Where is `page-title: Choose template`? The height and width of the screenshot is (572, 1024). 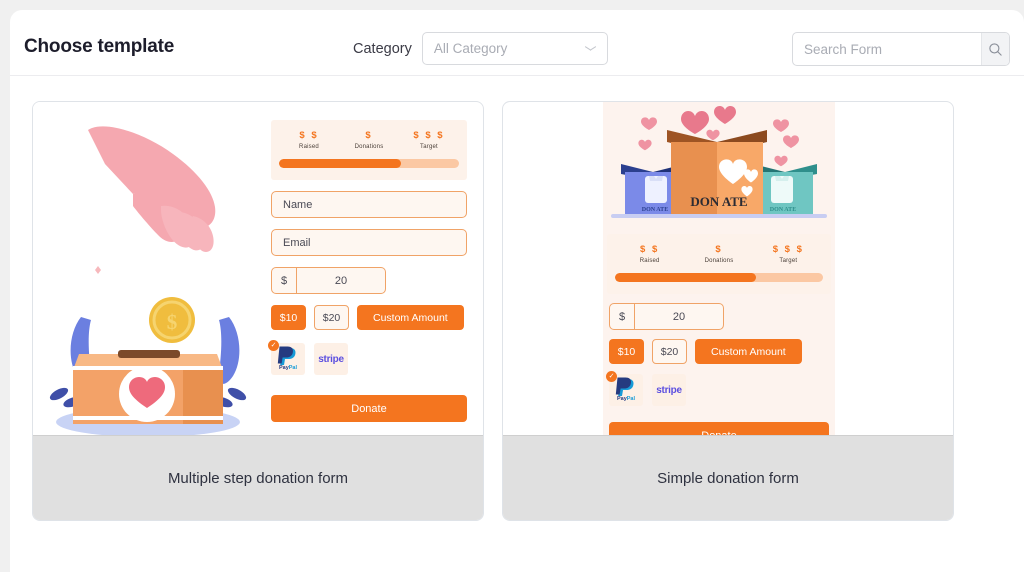 page-title: Choose template is located at coordinates (99, 46).